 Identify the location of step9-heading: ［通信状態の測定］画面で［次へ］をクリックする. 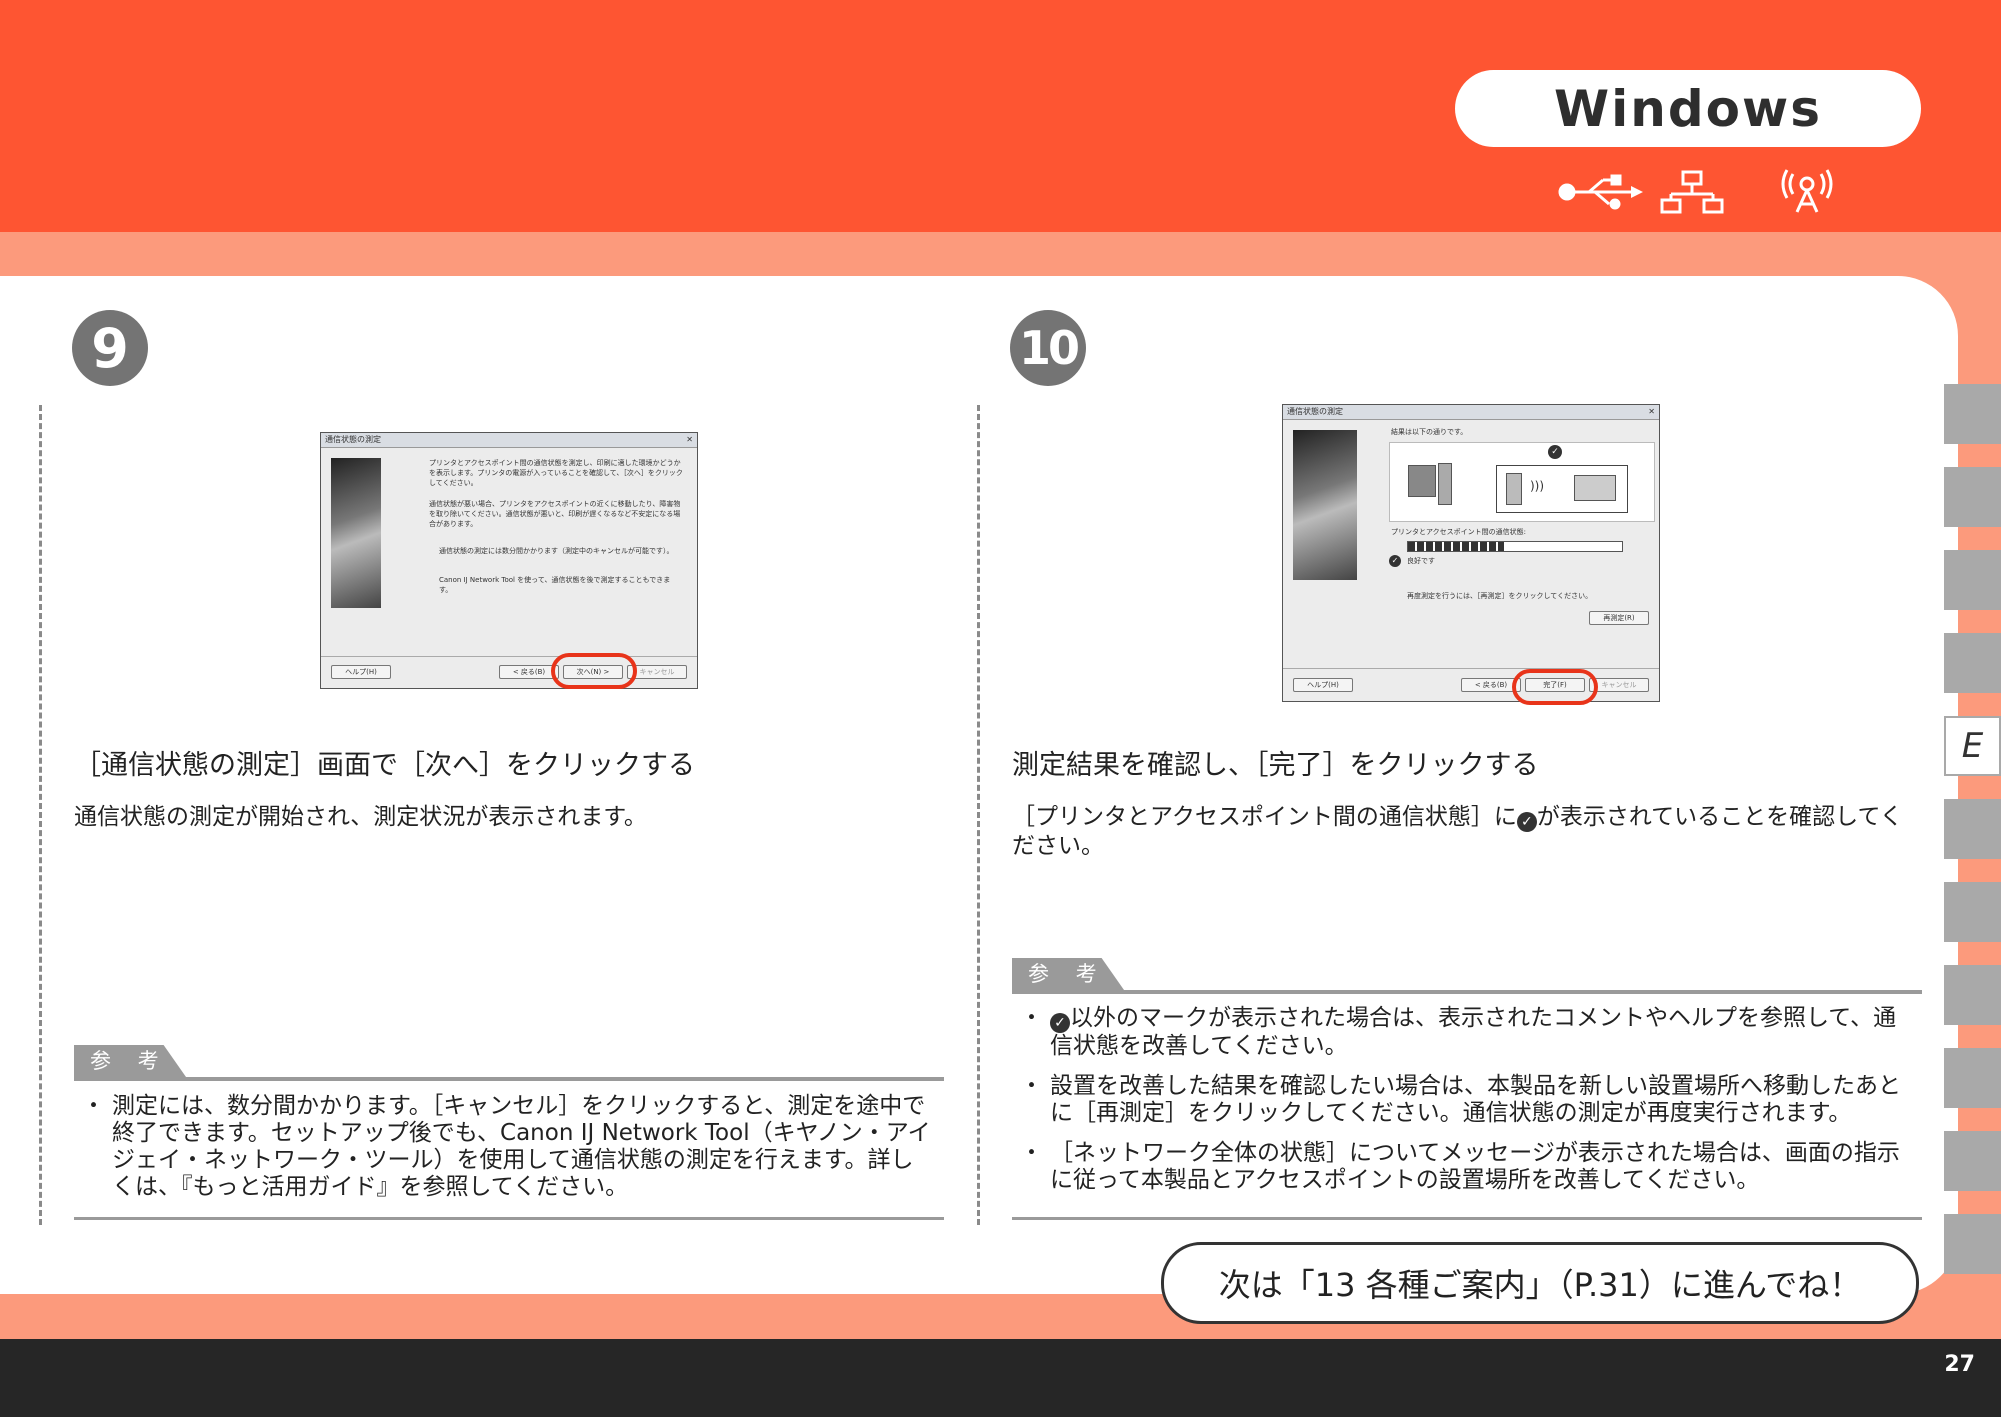
(384, 765).